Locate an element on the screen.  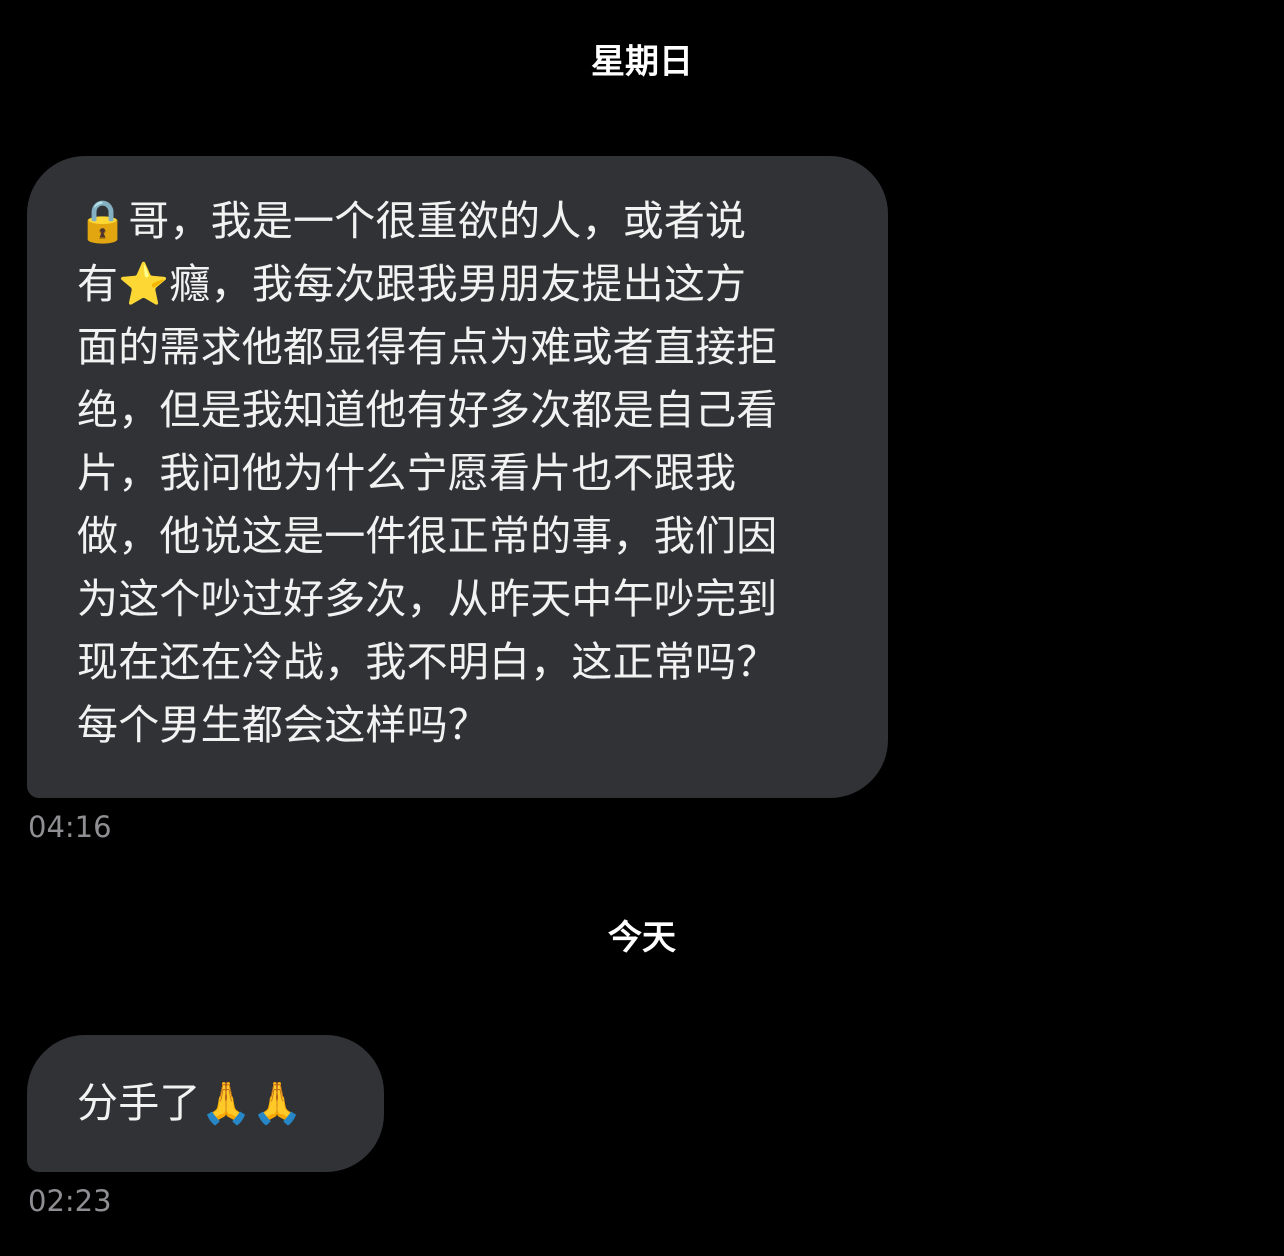
message-timestamp: 02:23 is located at coordinates (70, 1201).